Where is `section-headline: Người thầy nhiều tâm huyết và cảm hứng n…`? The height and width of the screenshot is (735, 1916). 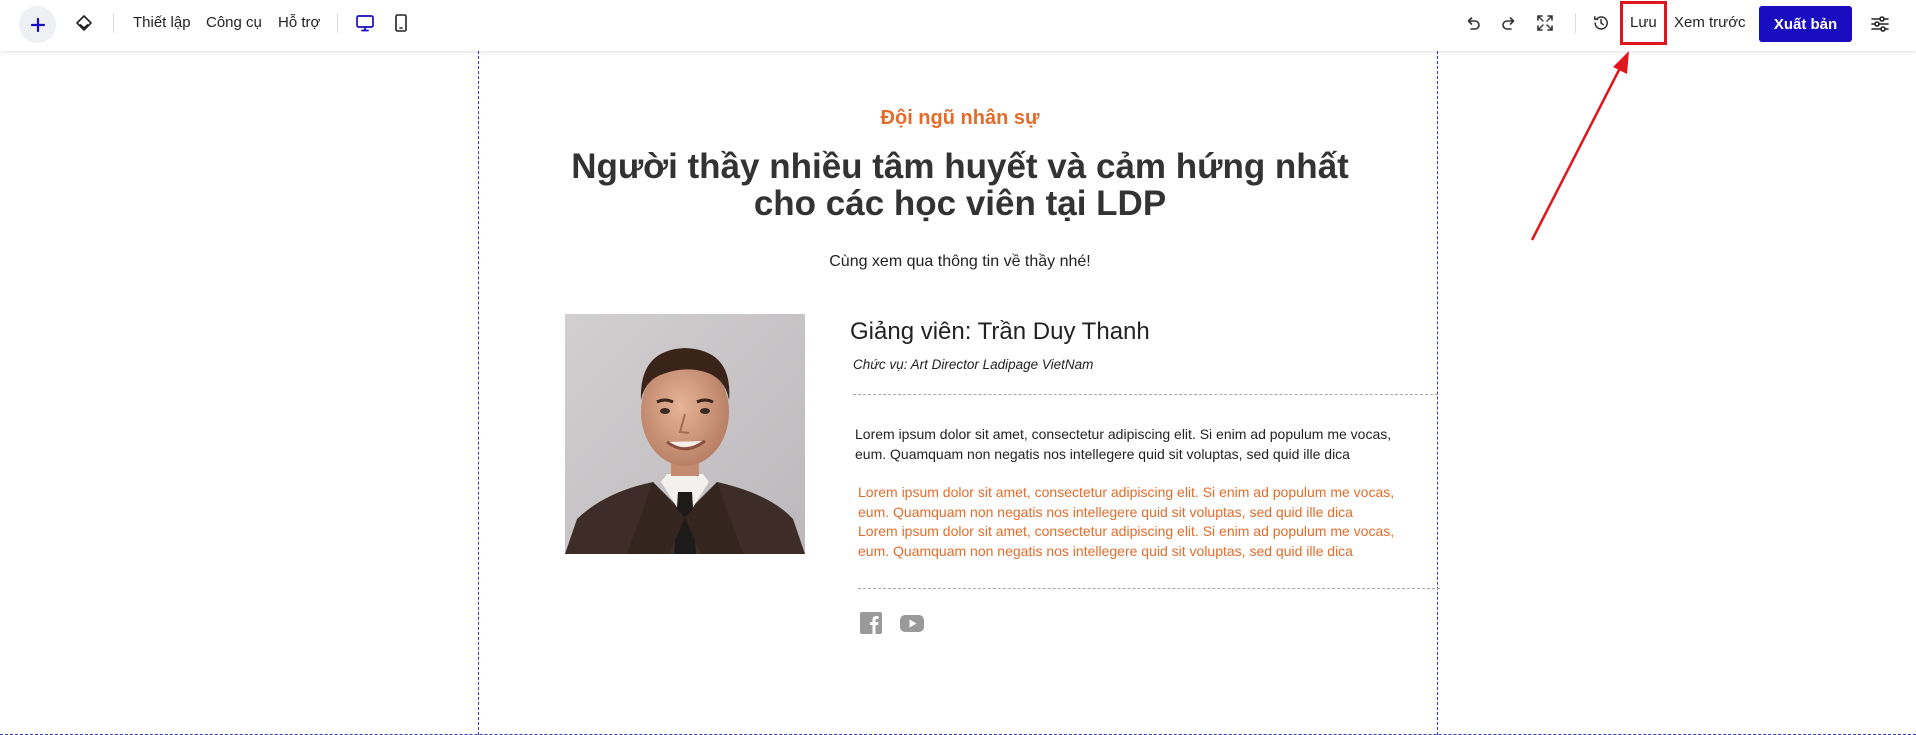
section-headline: Người thầy nhiều tâm huyết và cảm hứng n… is located at coordinates (960, 185).